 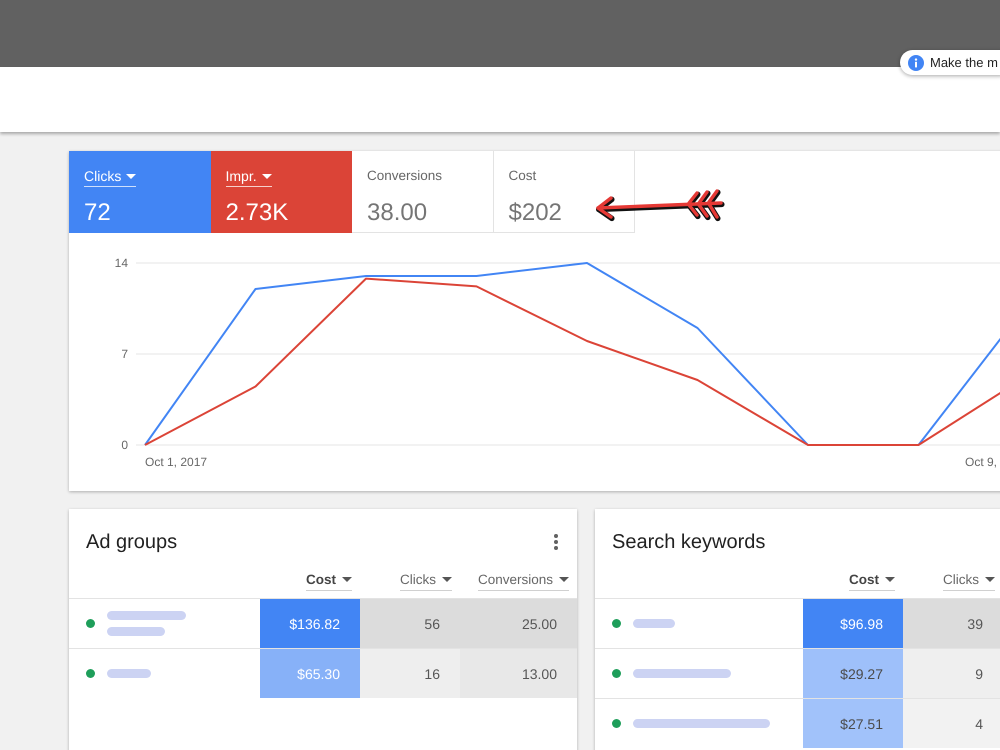 What do you see at coordinates (97, 213) in the screenshot?
I see `metric-value: 72` at bounding box center [97, 213].